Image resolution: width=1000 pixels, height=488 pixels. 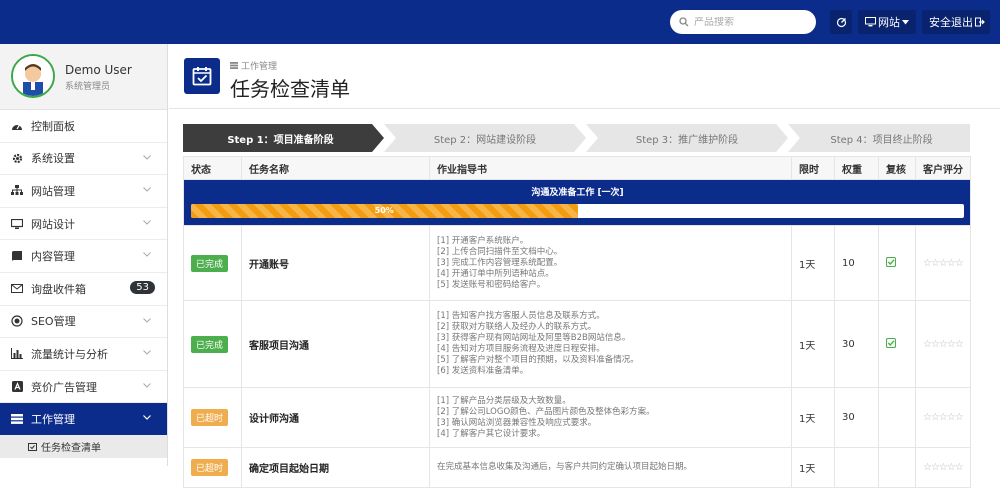 What do you see at coordinates (684, 22) in the screenshot?
I see `search-icon` at bounding box center [684, 22].